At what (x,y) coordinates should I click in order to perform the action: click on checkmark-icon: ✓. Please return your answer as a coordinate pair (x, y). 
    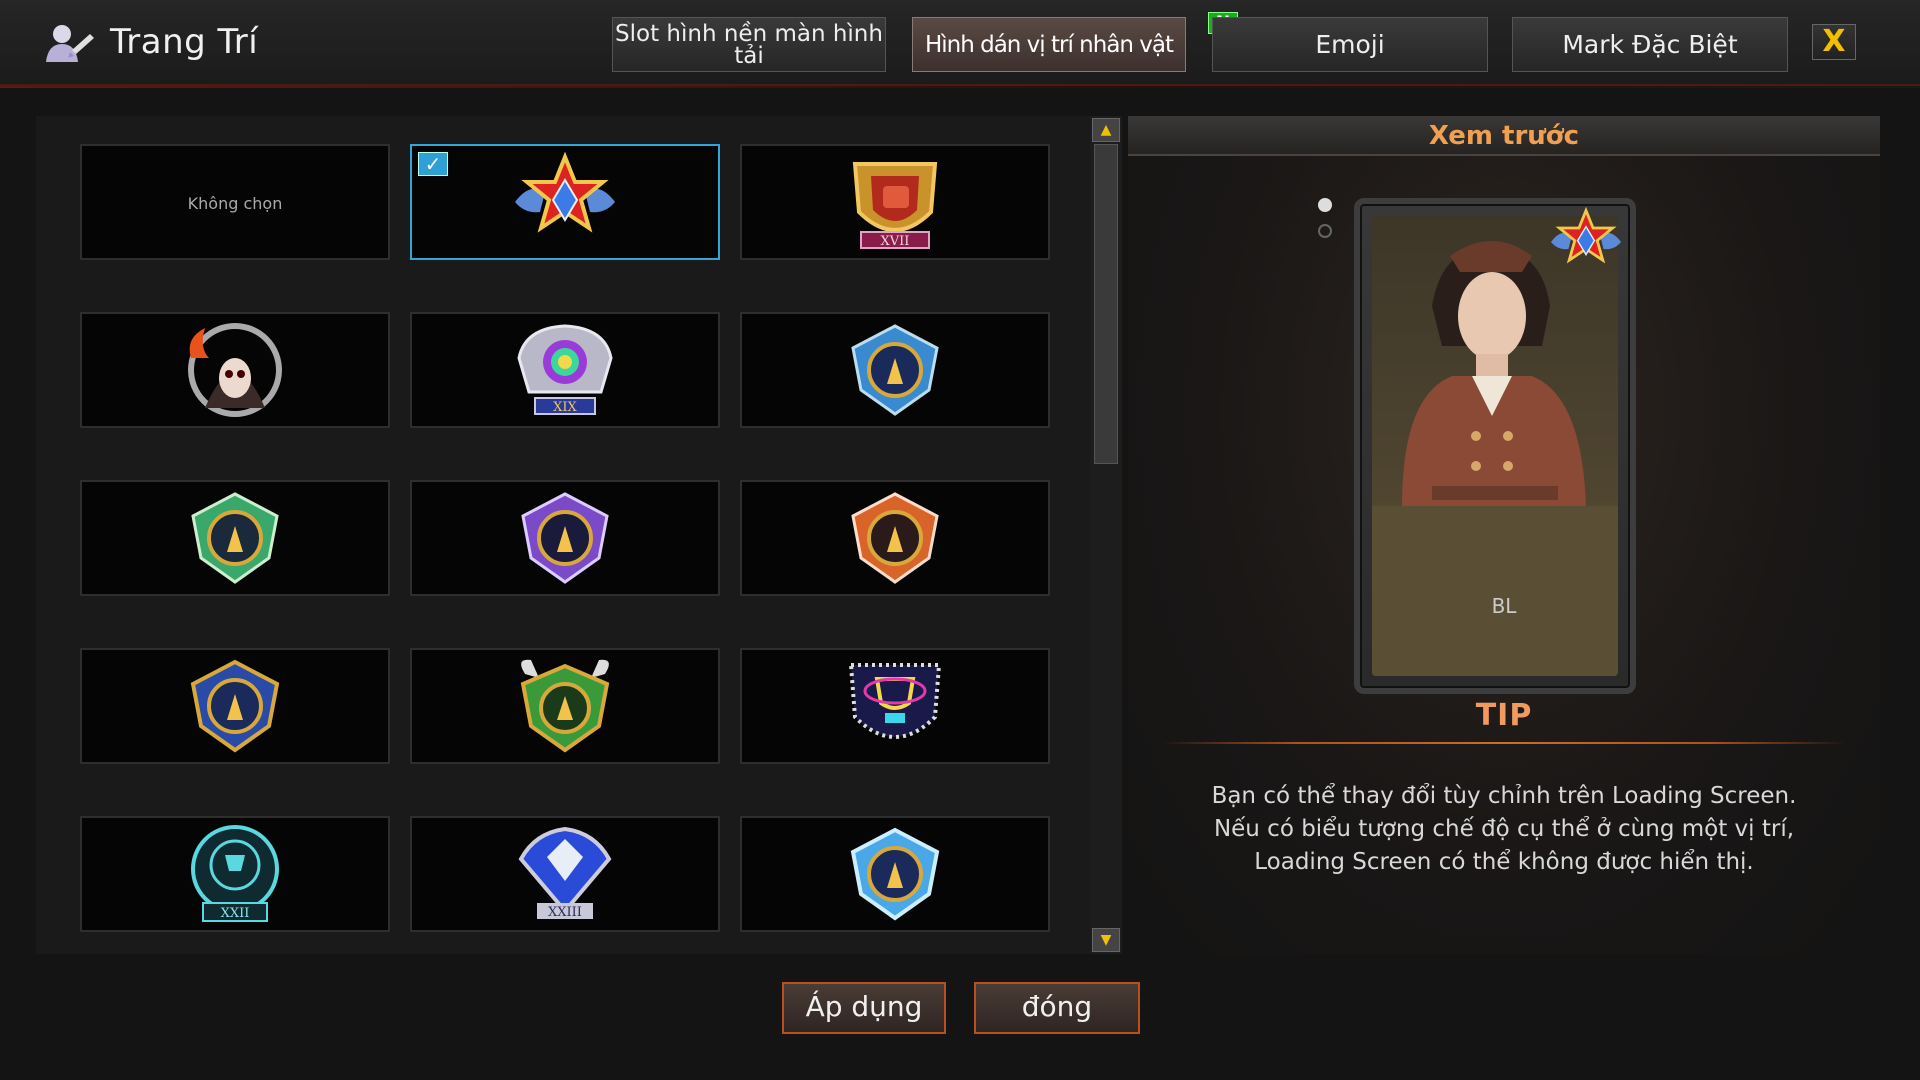
    Looking at the image, I should click on (433, 164).